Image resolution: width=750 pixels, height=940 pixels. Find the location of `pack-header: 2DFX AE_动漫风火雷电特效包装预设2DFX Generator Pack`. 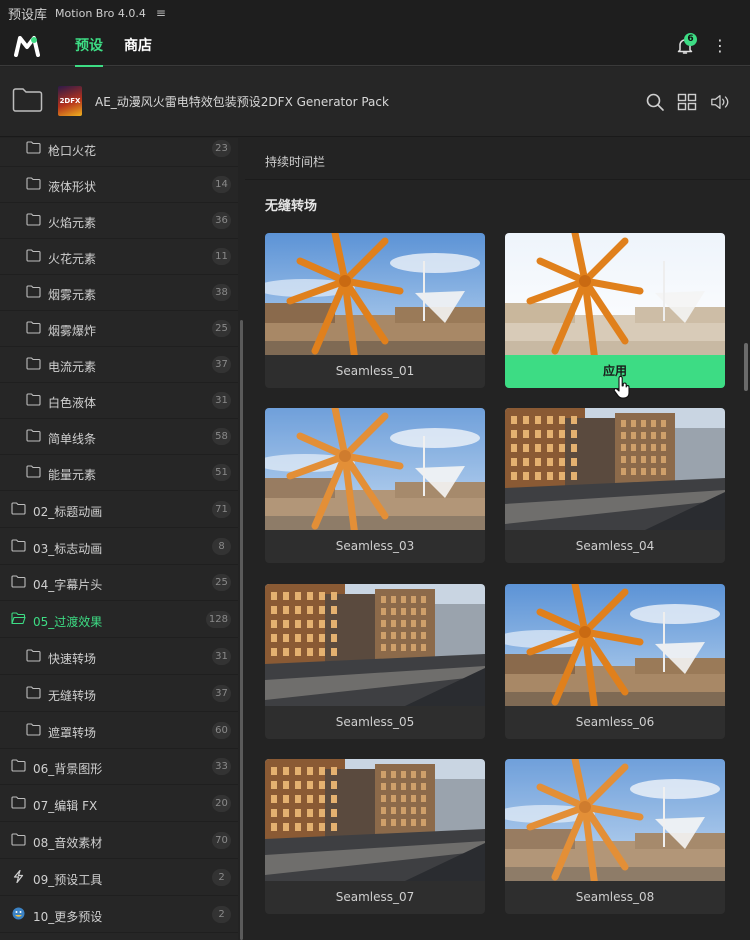

pack-header: 2DFX AE_动漫风火雷电特效包装预设2DFX Generator Pack is located at coordinates (375, 102).